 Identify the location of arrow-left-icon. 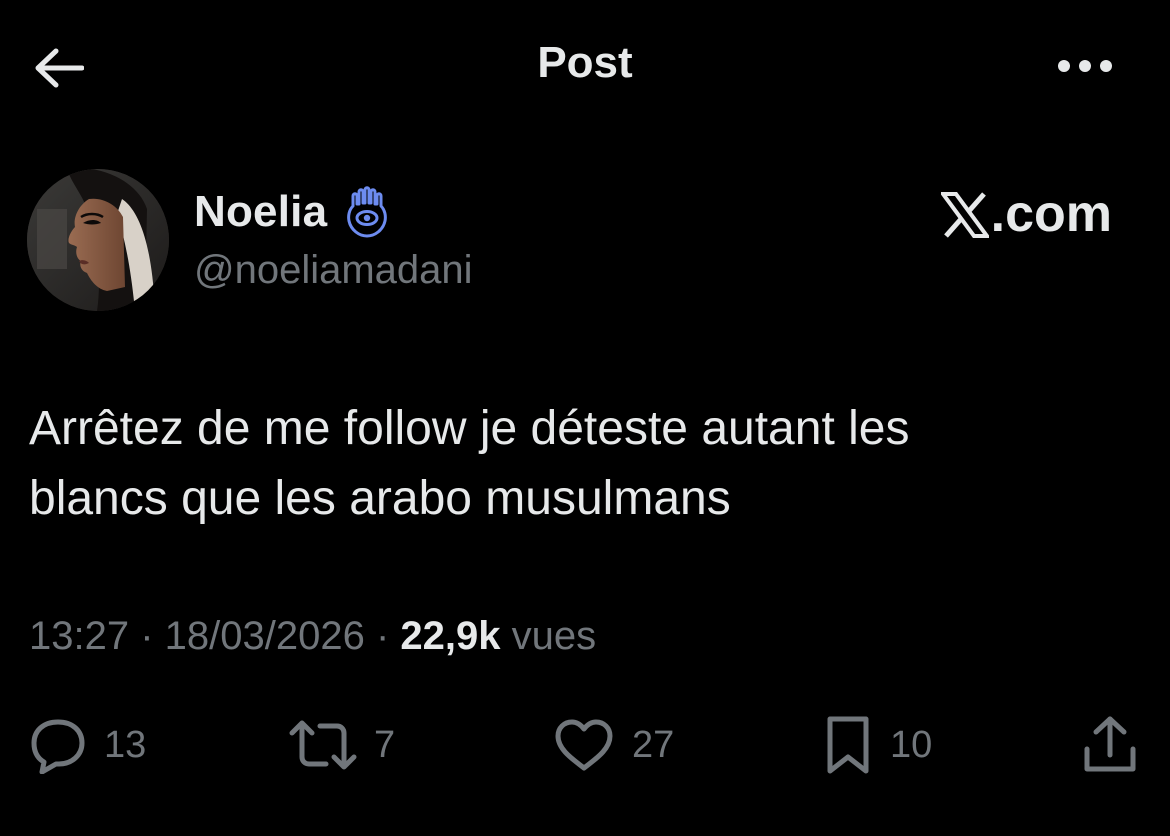
(59, 68).